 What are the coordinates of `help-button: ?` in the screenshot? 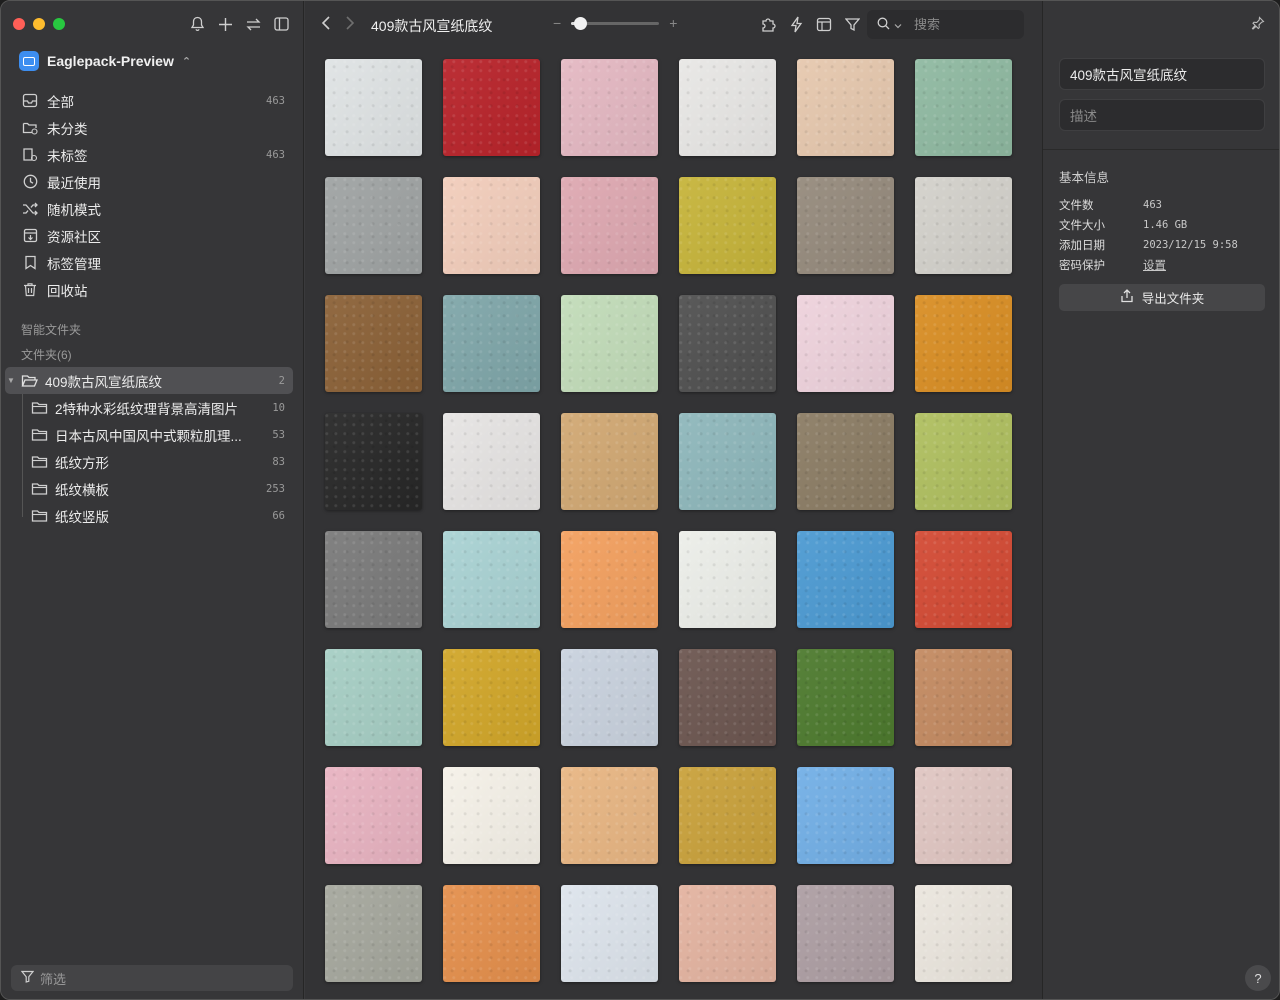 It's located at (1258, 978).